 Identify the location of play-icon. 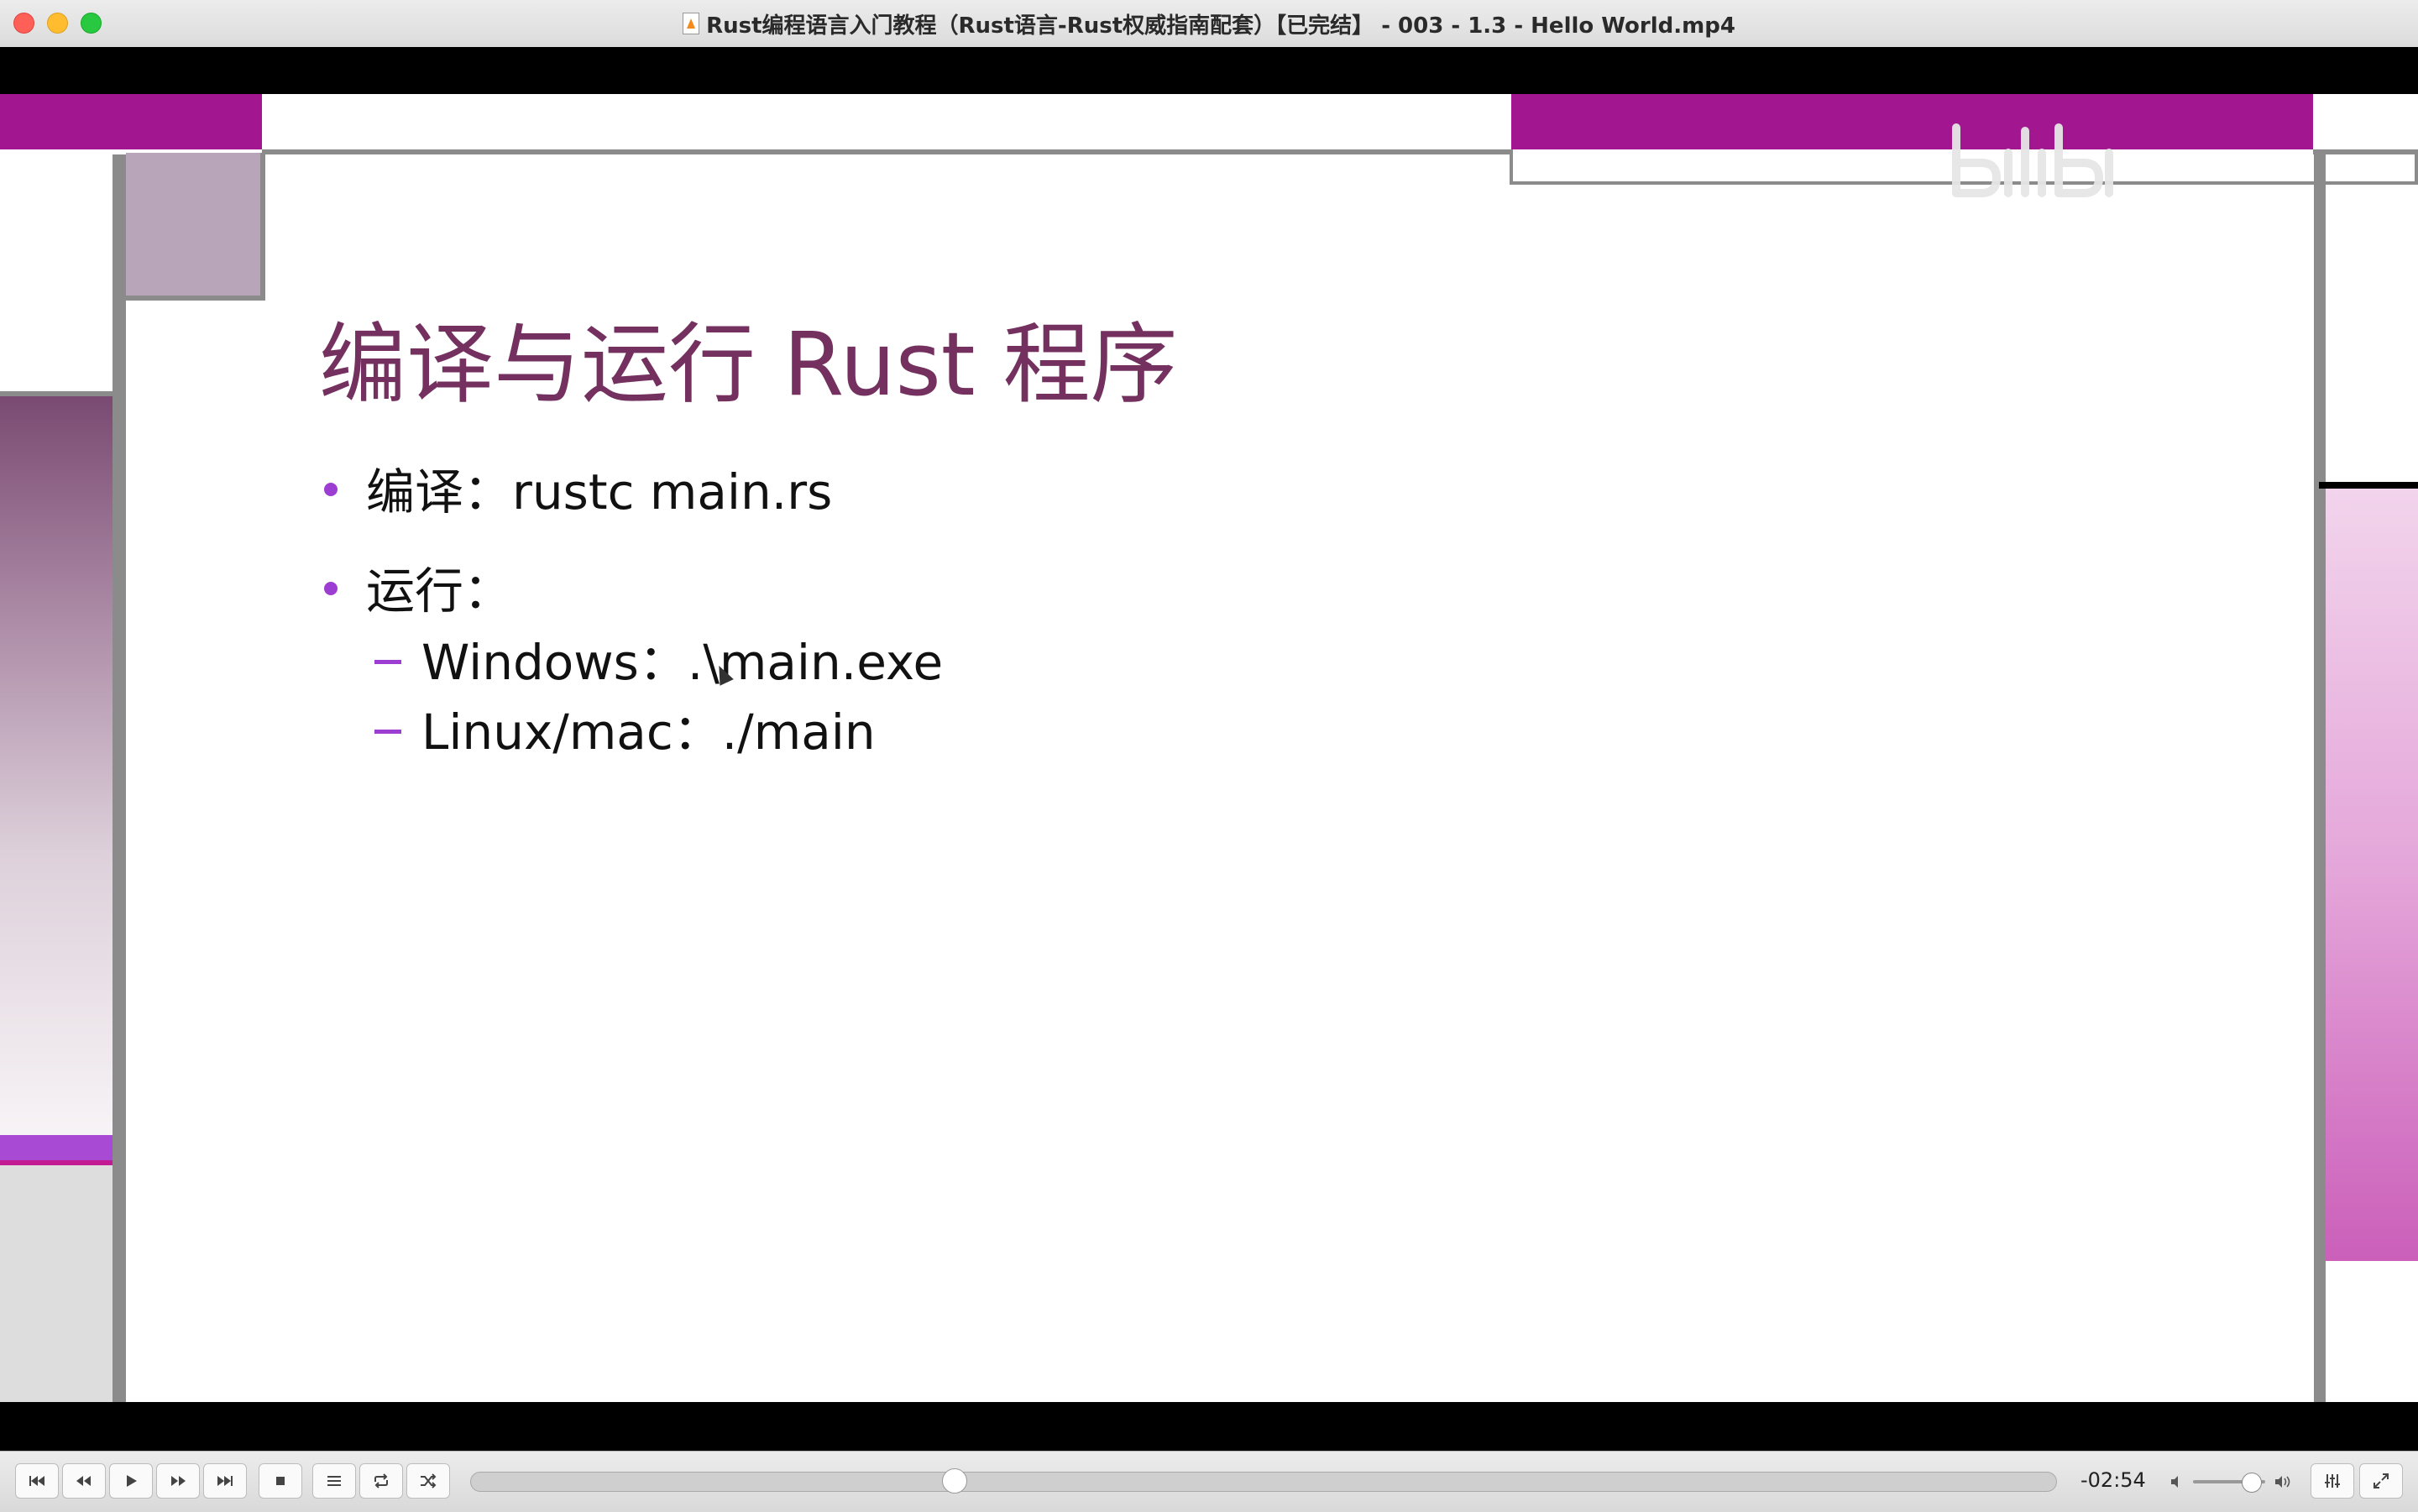
(132, 1481).